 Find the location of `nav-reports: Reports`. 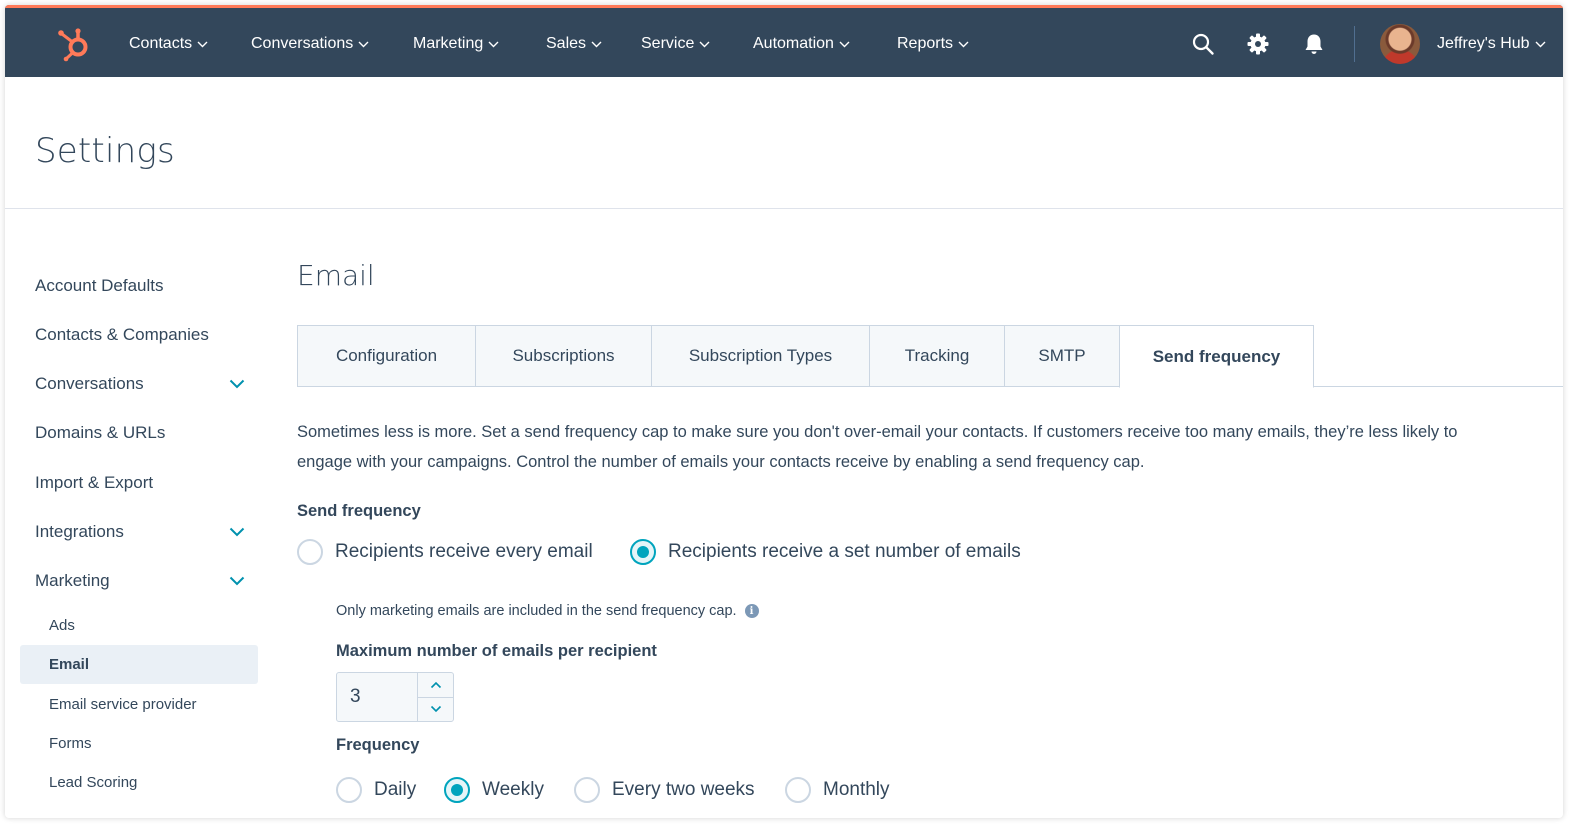

nav-reports: Reports is located at coordinates (933, 44).